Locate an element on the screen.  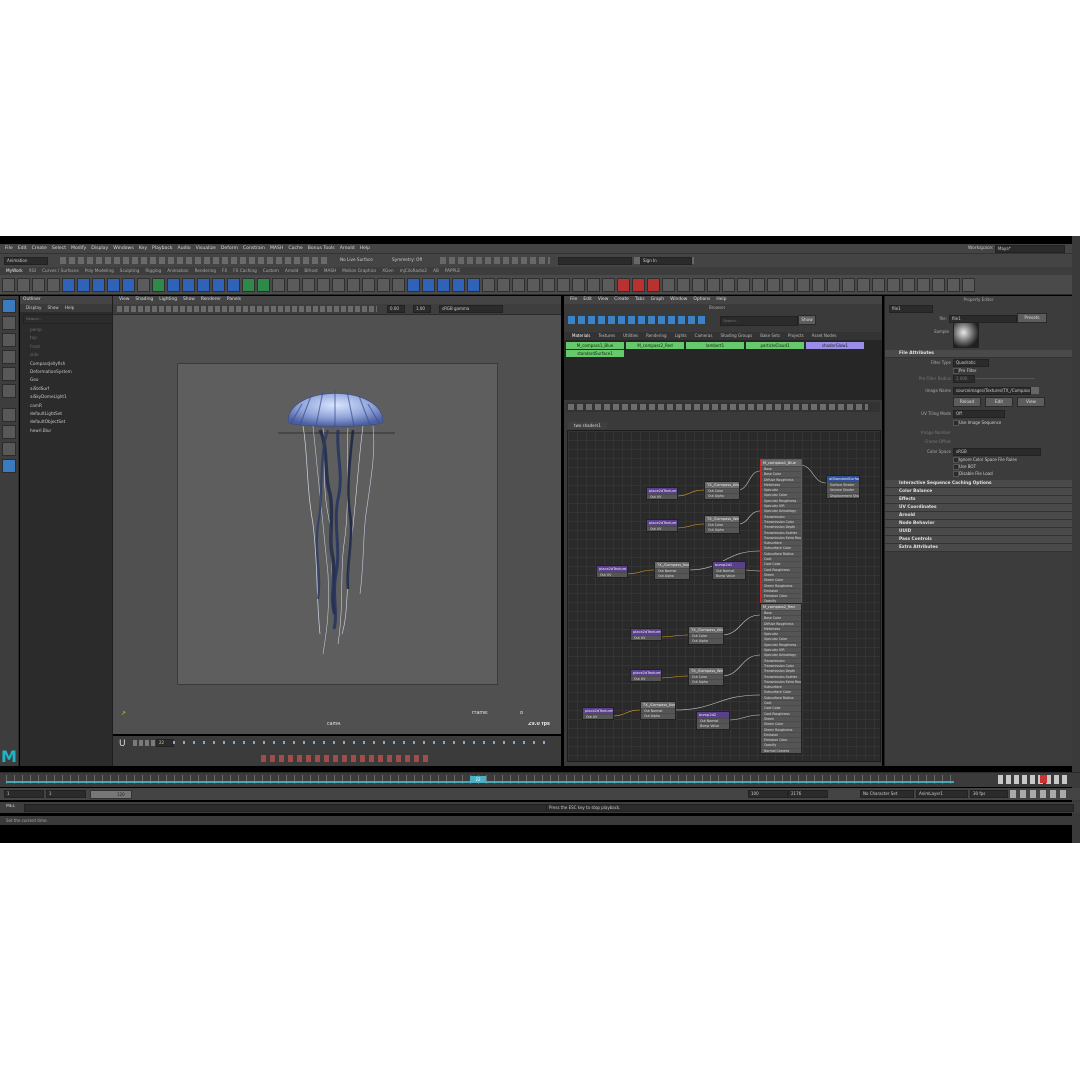
place2d-node: place2dTexture3 Out UV is located at coordinates (612, 572).